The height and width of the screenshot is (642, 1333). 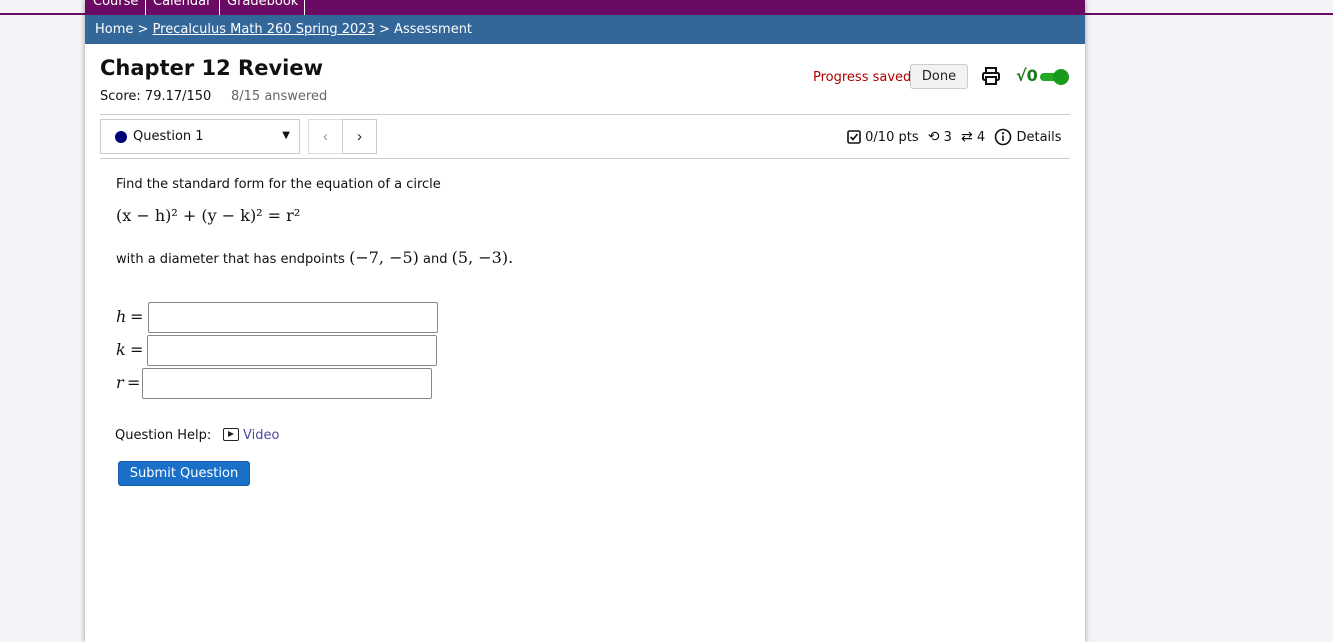 What do you see at coordinates (954, 137) in the screenshot?
I see `question-stats: 0/10 pts ⟲ 3 ⇄ 4 Details` at bounding box center [954, 137].